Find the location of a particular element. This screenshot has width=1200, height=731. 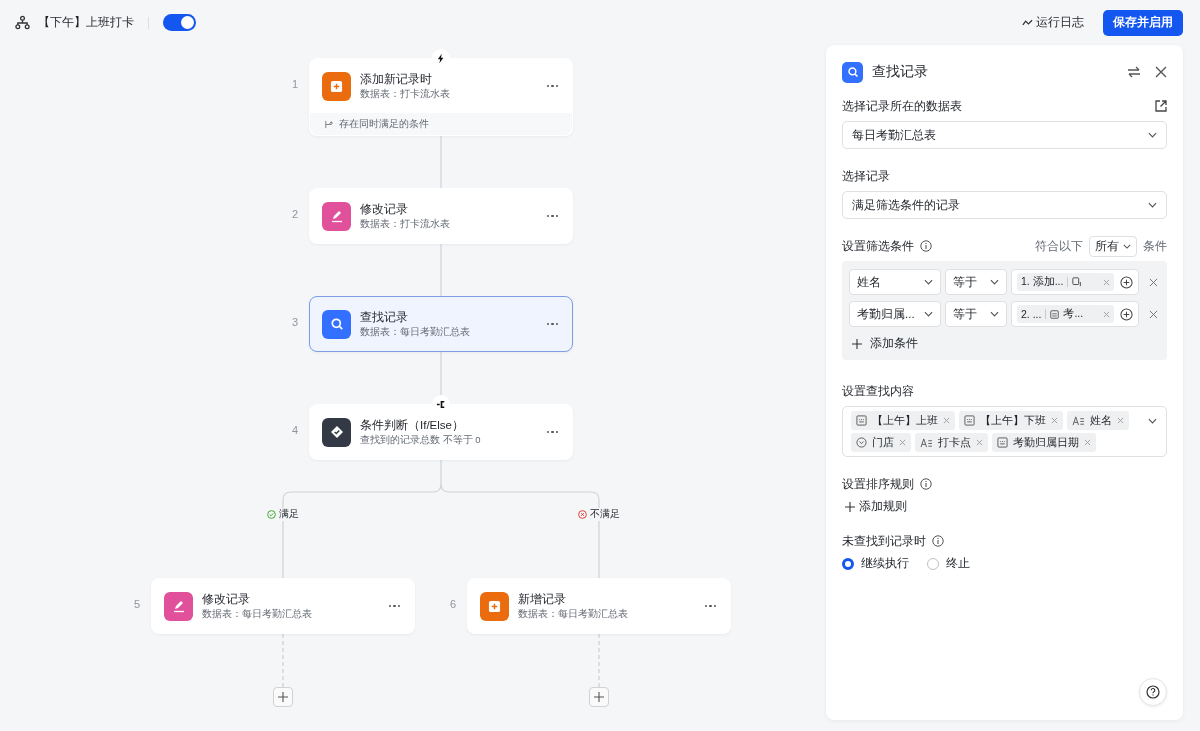

diamond-check-icon is located at coordinates (336, 432).